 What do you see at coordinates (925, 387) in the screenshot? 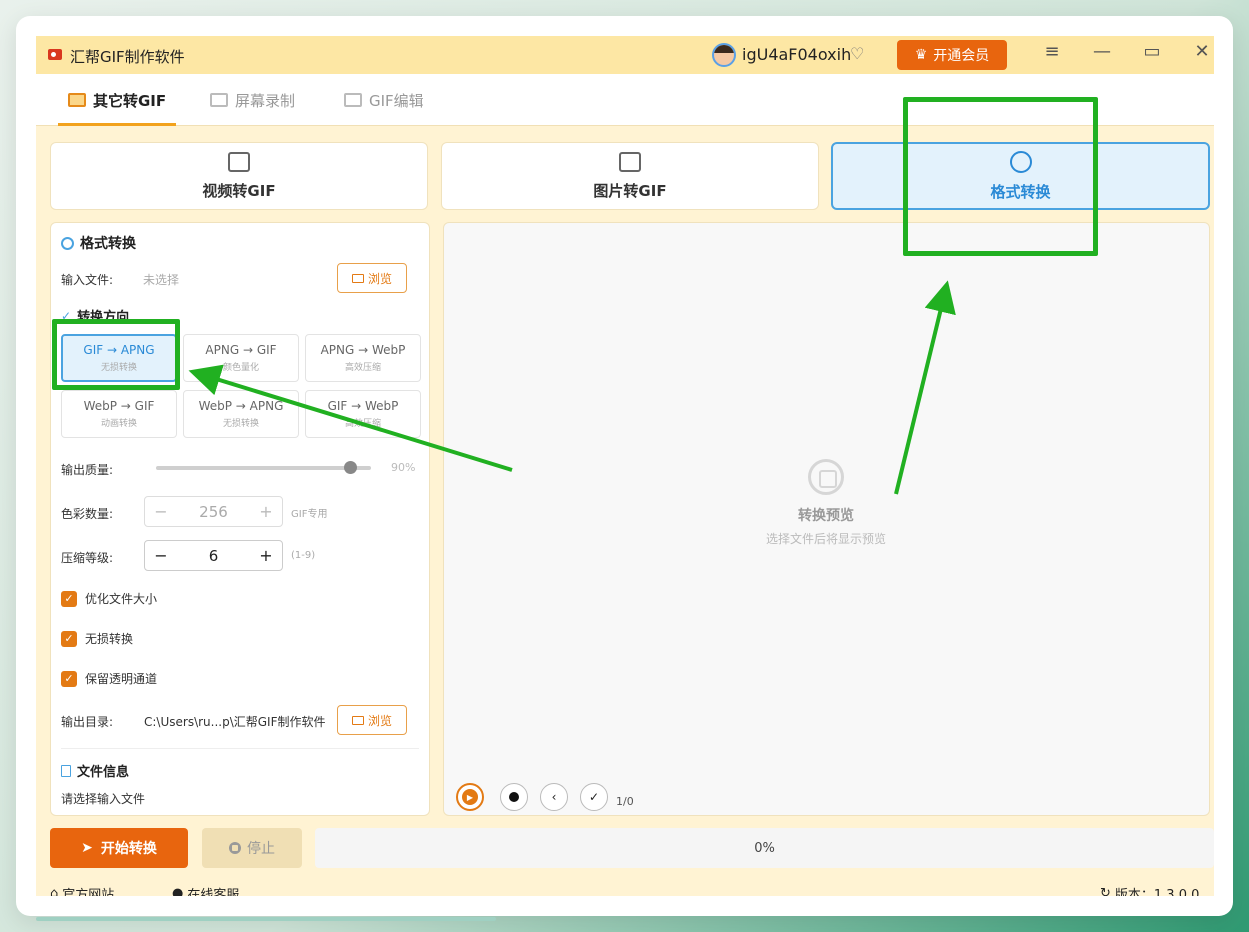
I see `annotation-arrow-up` at bounding box center [925, 387].